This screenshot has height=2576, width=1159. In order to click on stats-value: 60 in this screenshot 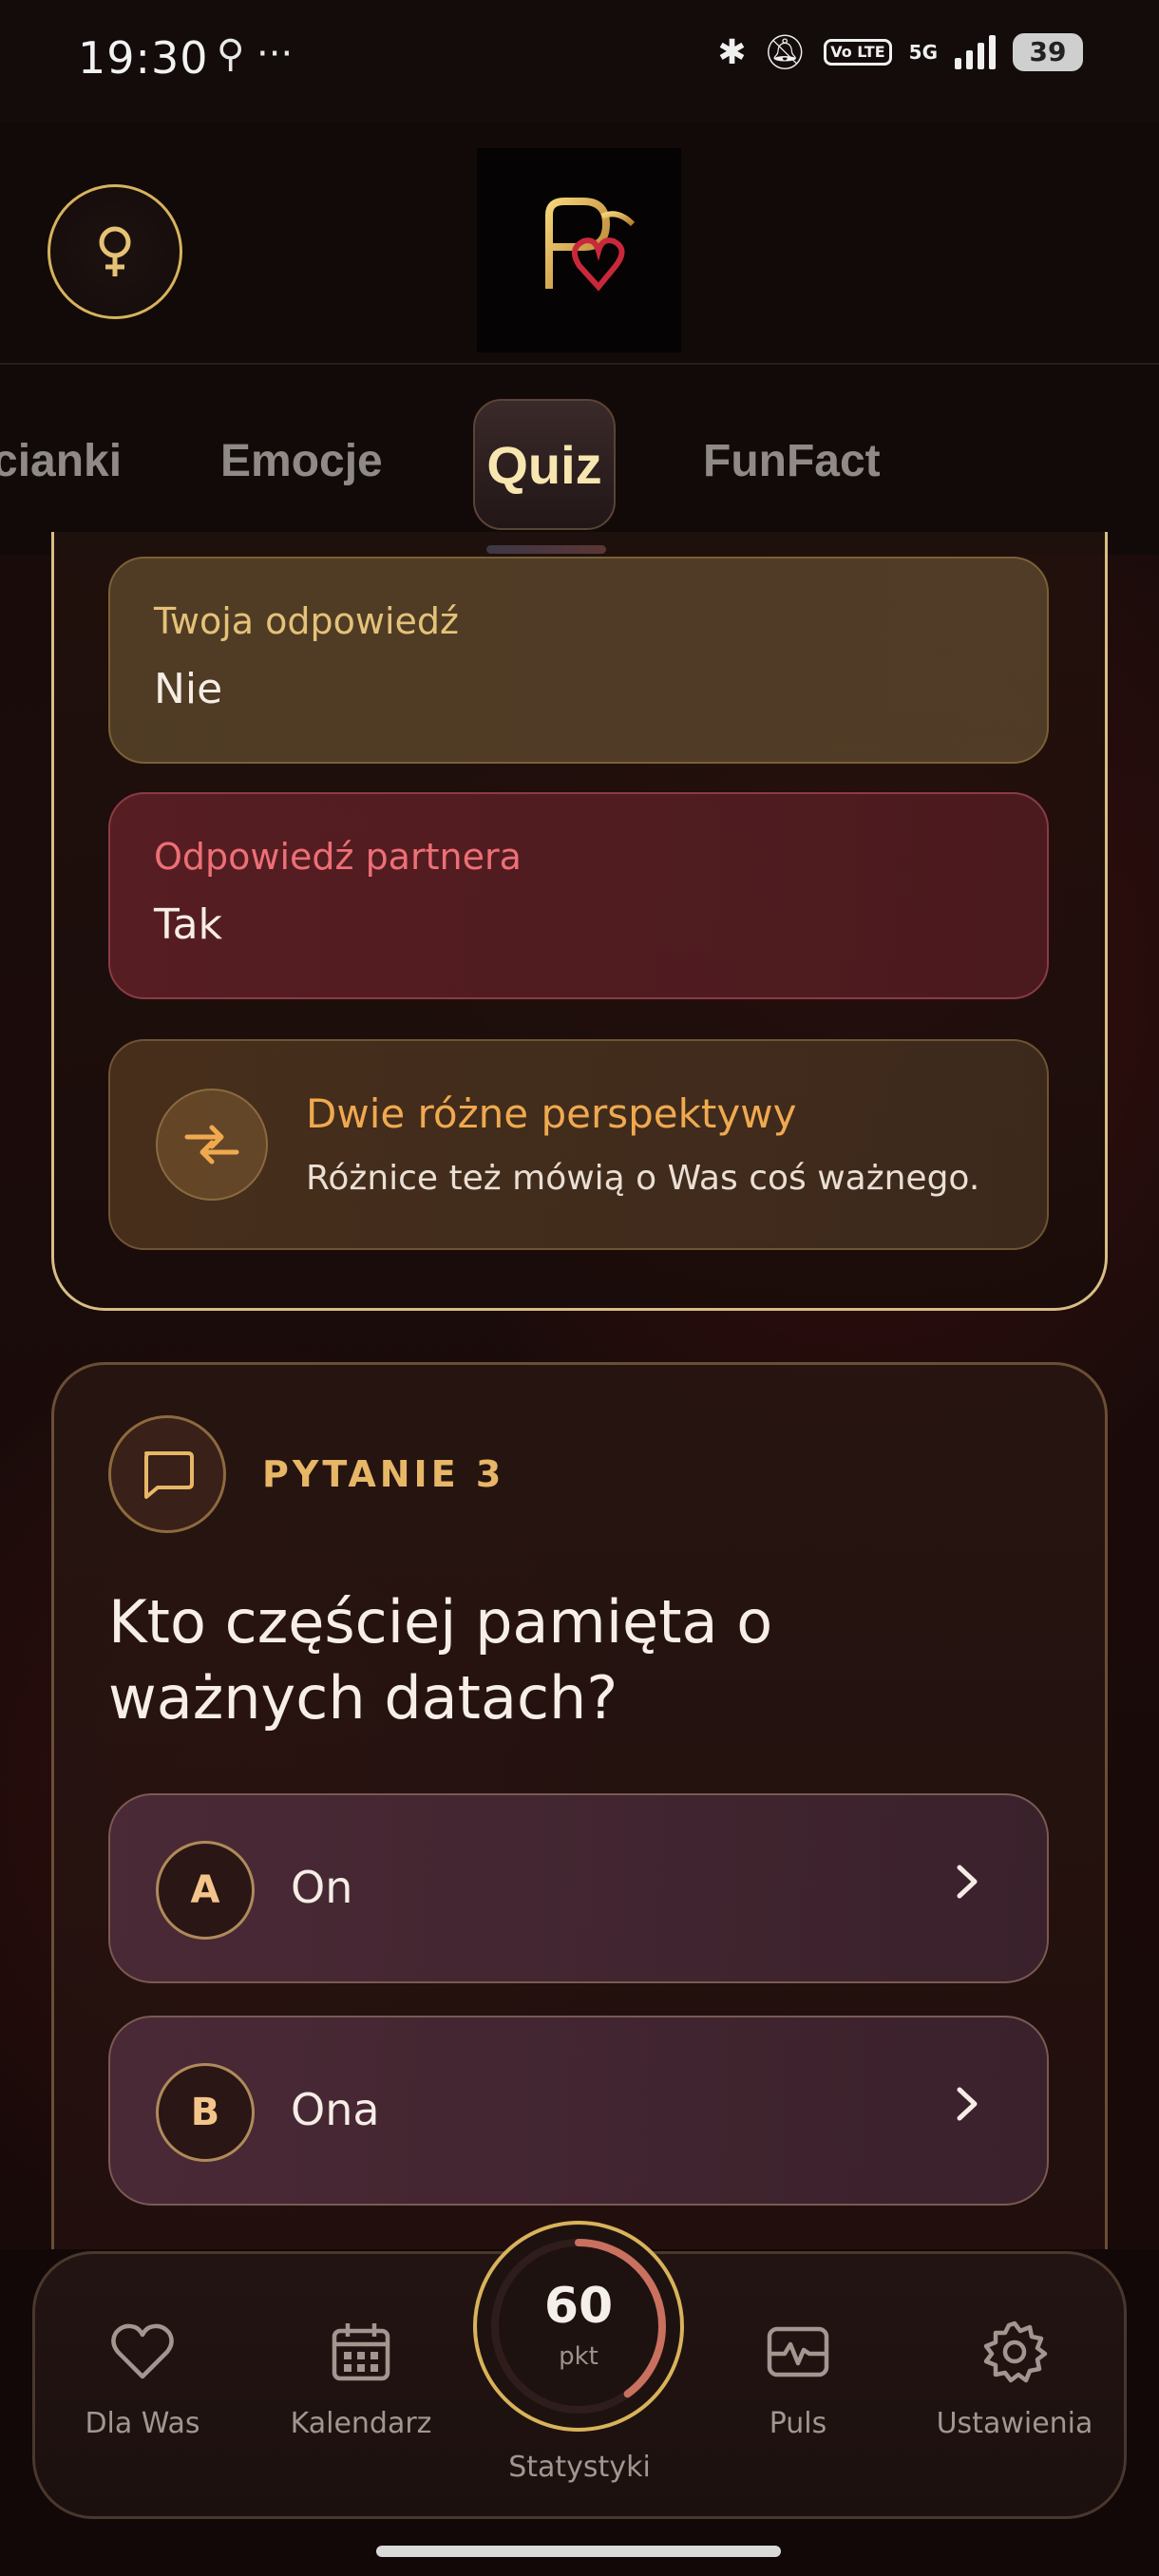, I will do `click(578, 2306)`.